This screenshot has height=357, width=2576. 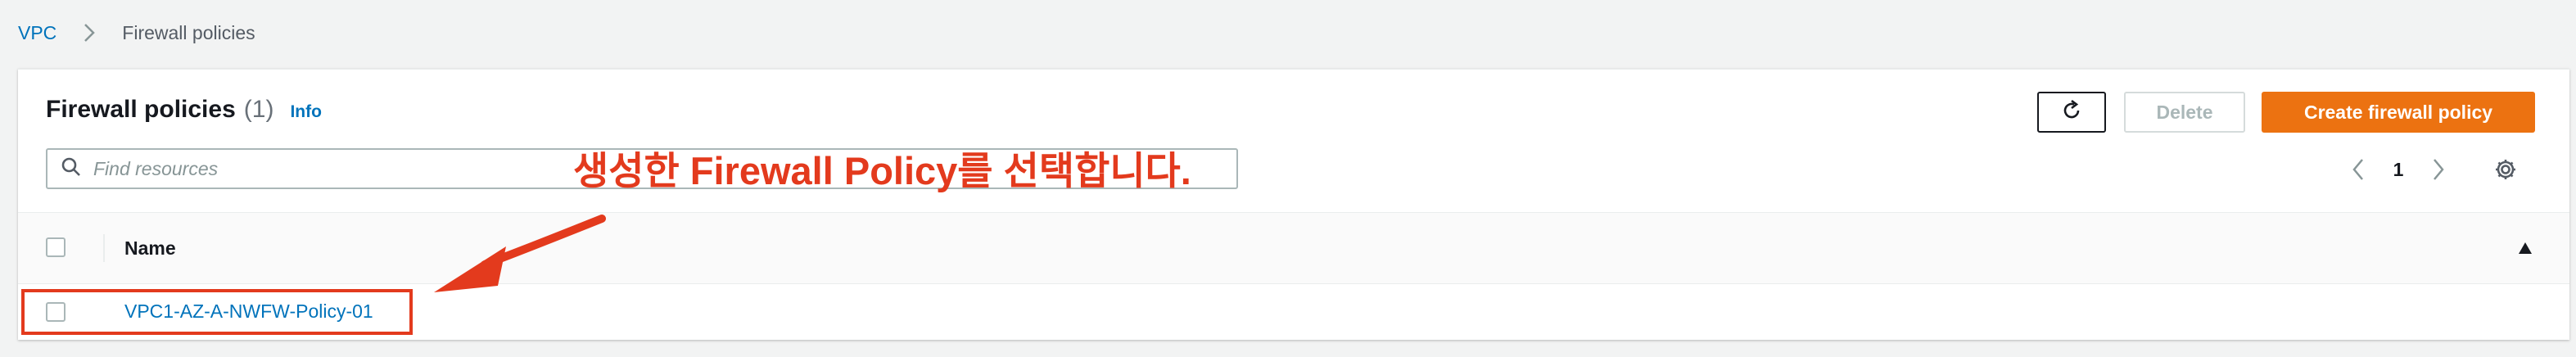 I want to click on delete-button: Delete, so click(x=2184, y=112).